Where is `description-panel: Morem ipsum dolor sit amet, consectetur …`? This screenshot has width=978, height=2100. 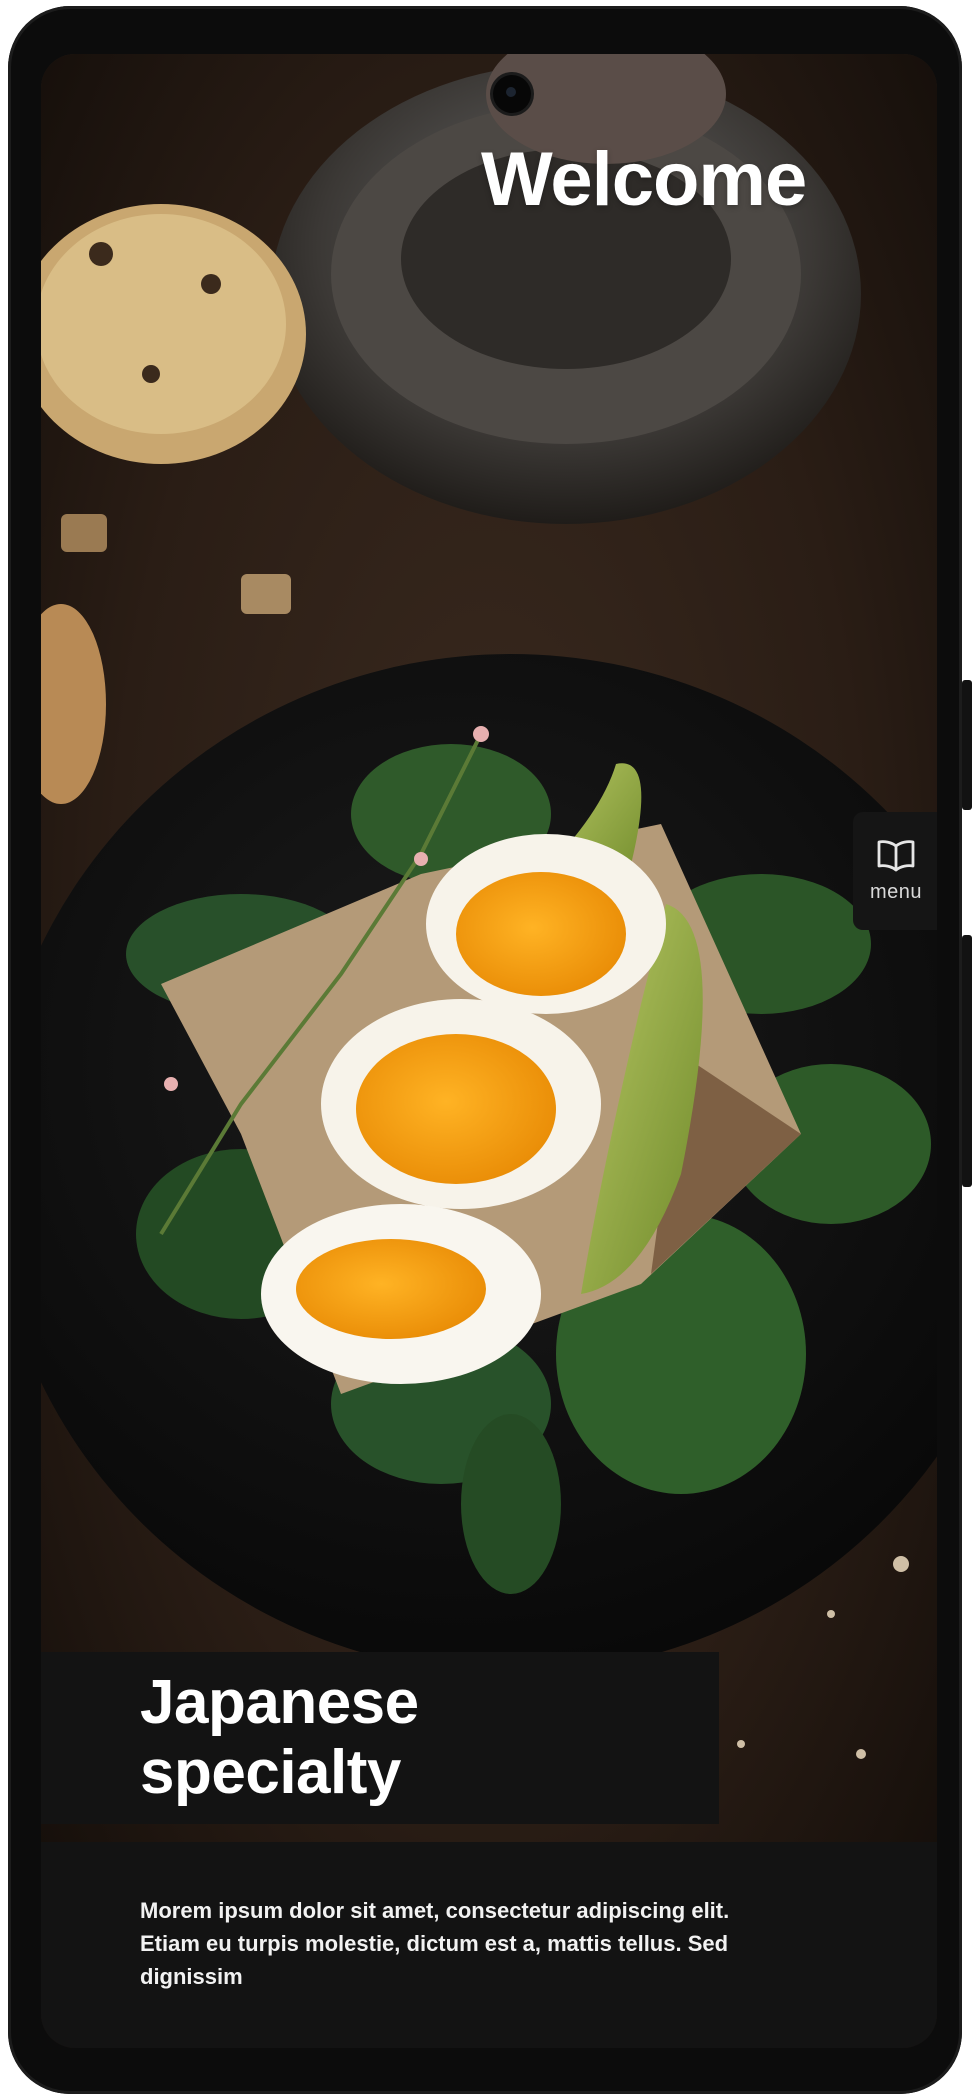 description-panel: Morem ipsum dolor sit amet, consectetur … is located at coordinates (489, 1945).